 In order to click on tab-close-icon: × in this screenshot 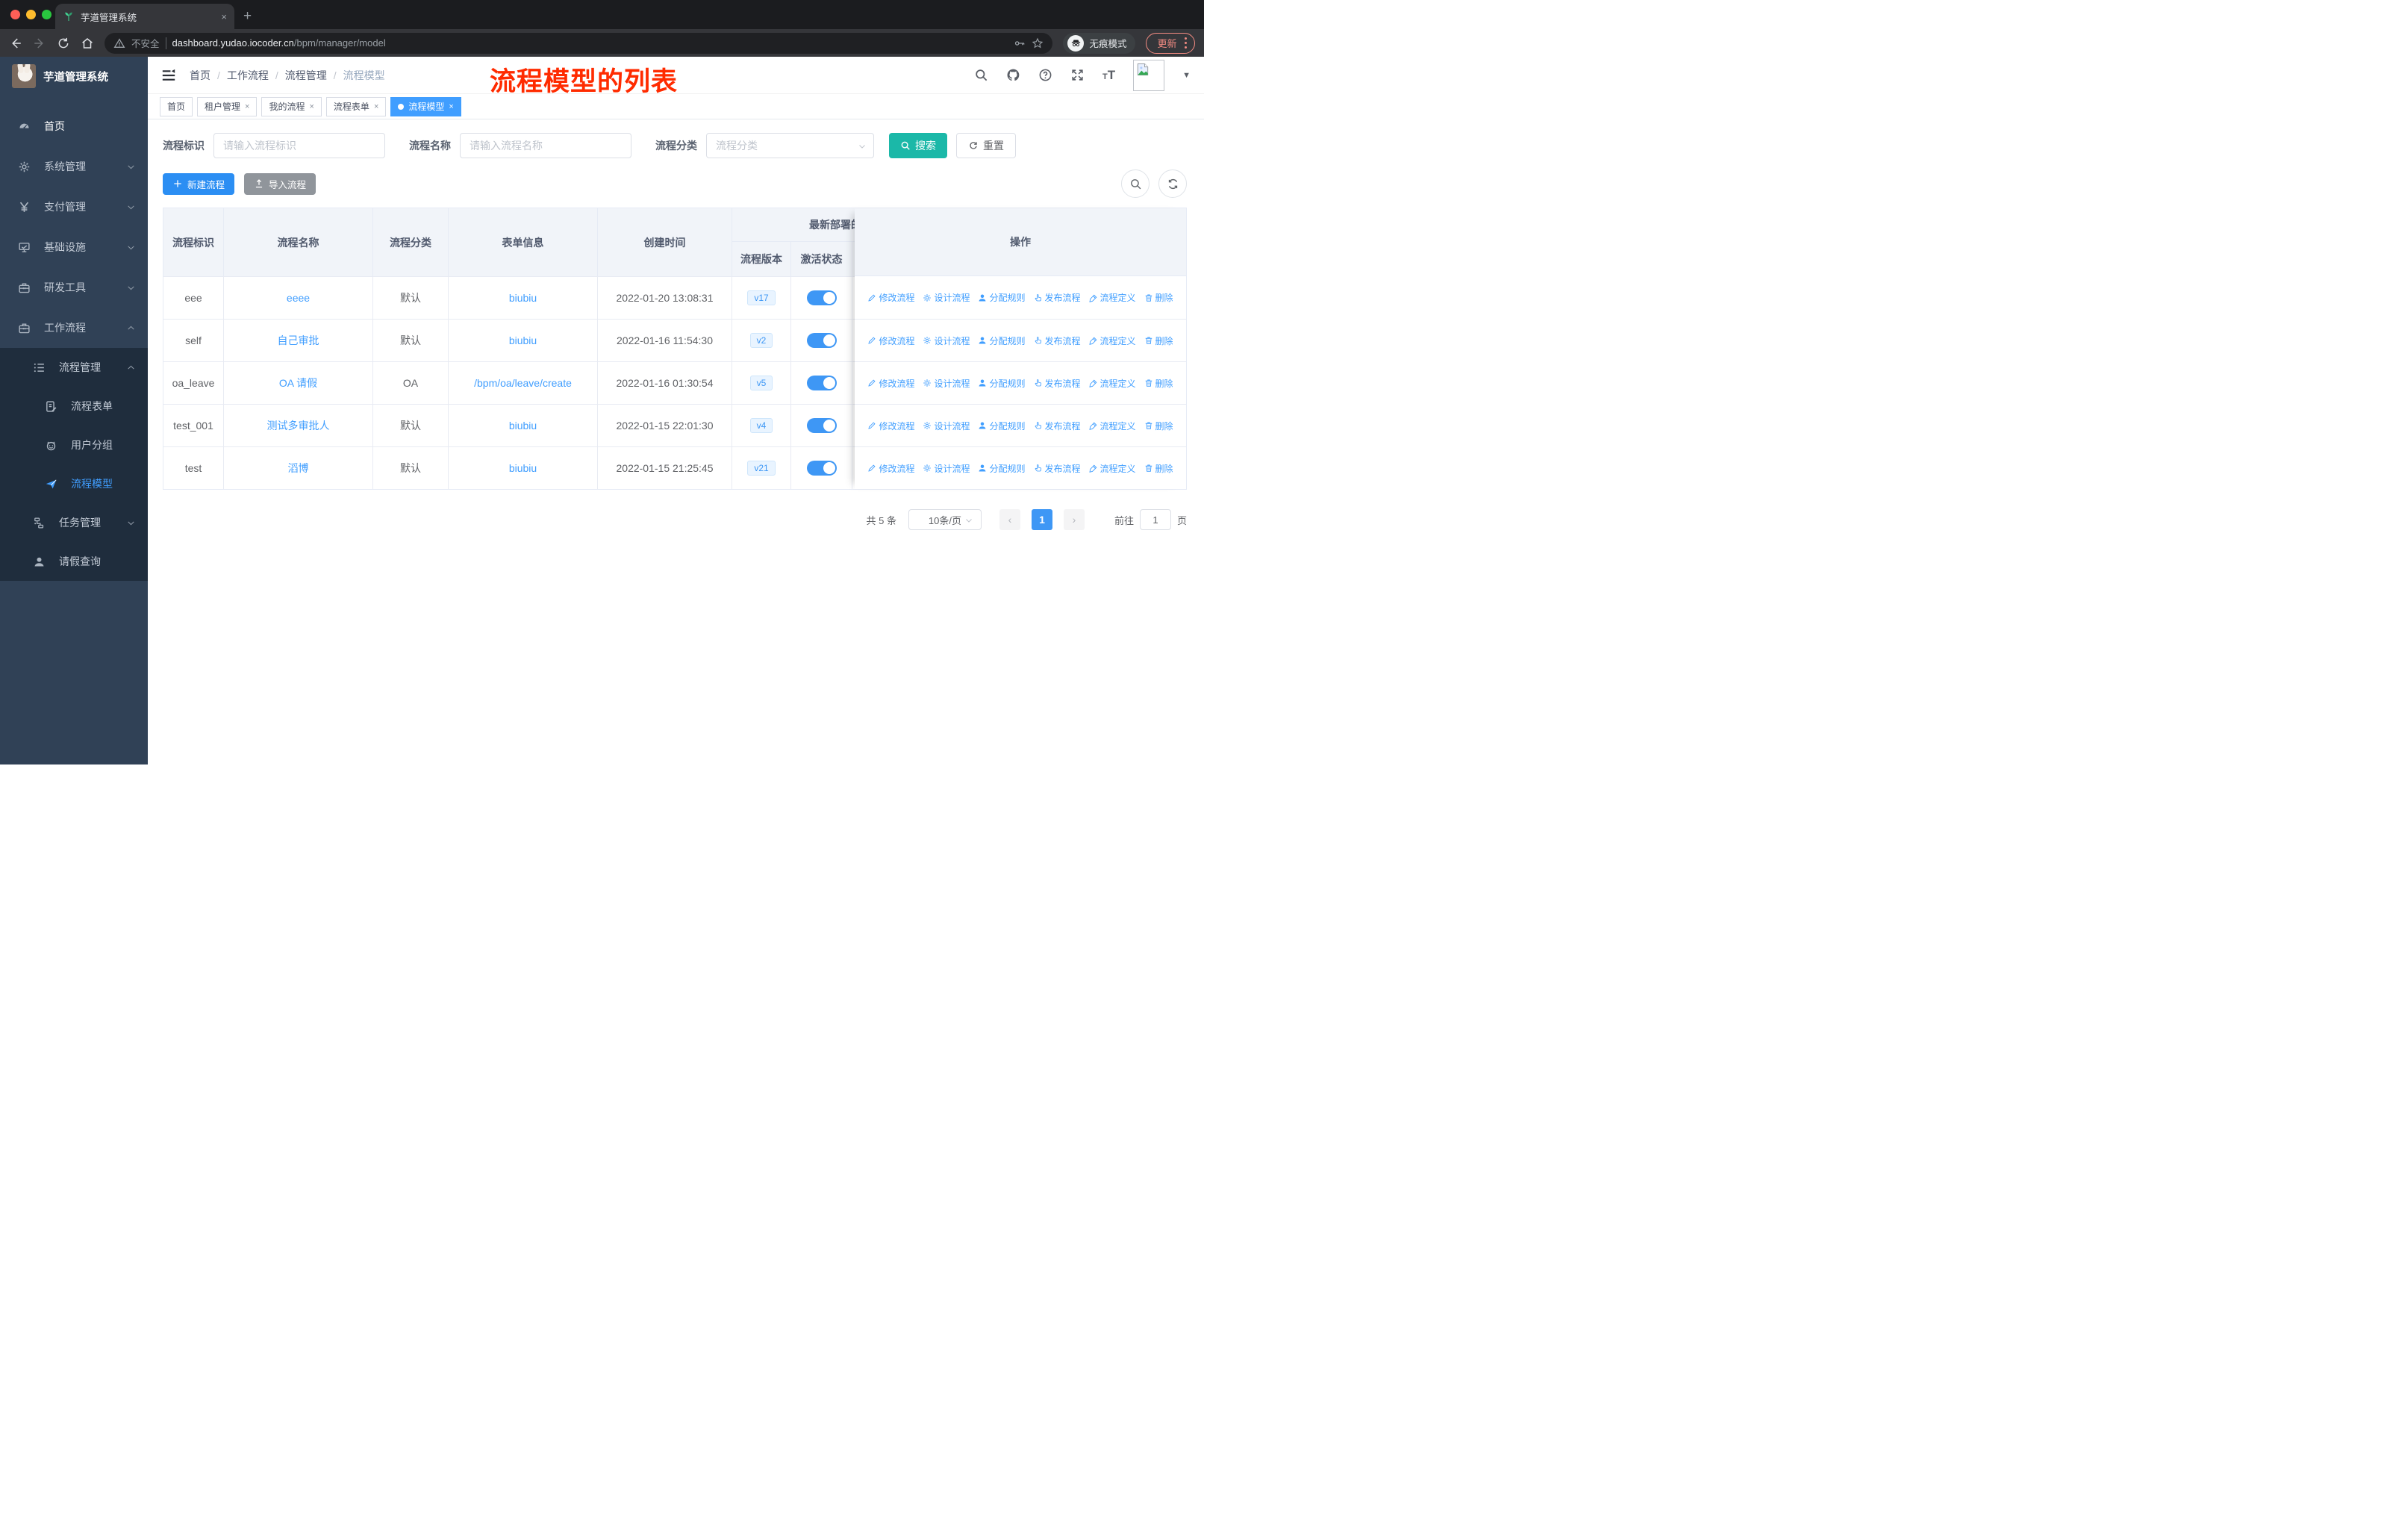, I will do `click(224, 16)`.